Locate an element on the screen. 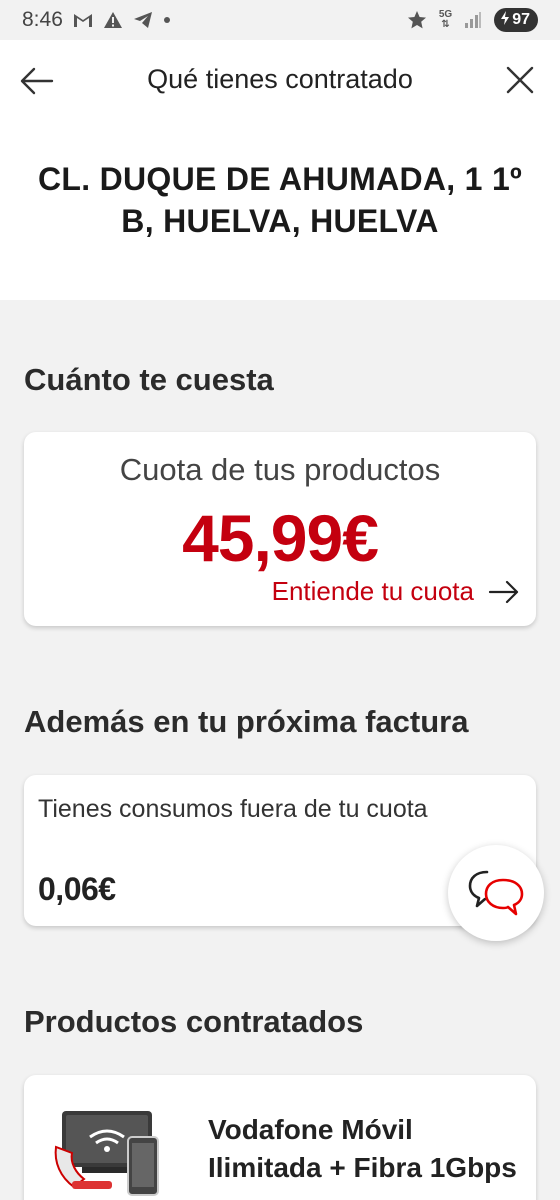 The image size is (560, 1200). cost-value: 45,99€ is located at coordinates (280, 538).